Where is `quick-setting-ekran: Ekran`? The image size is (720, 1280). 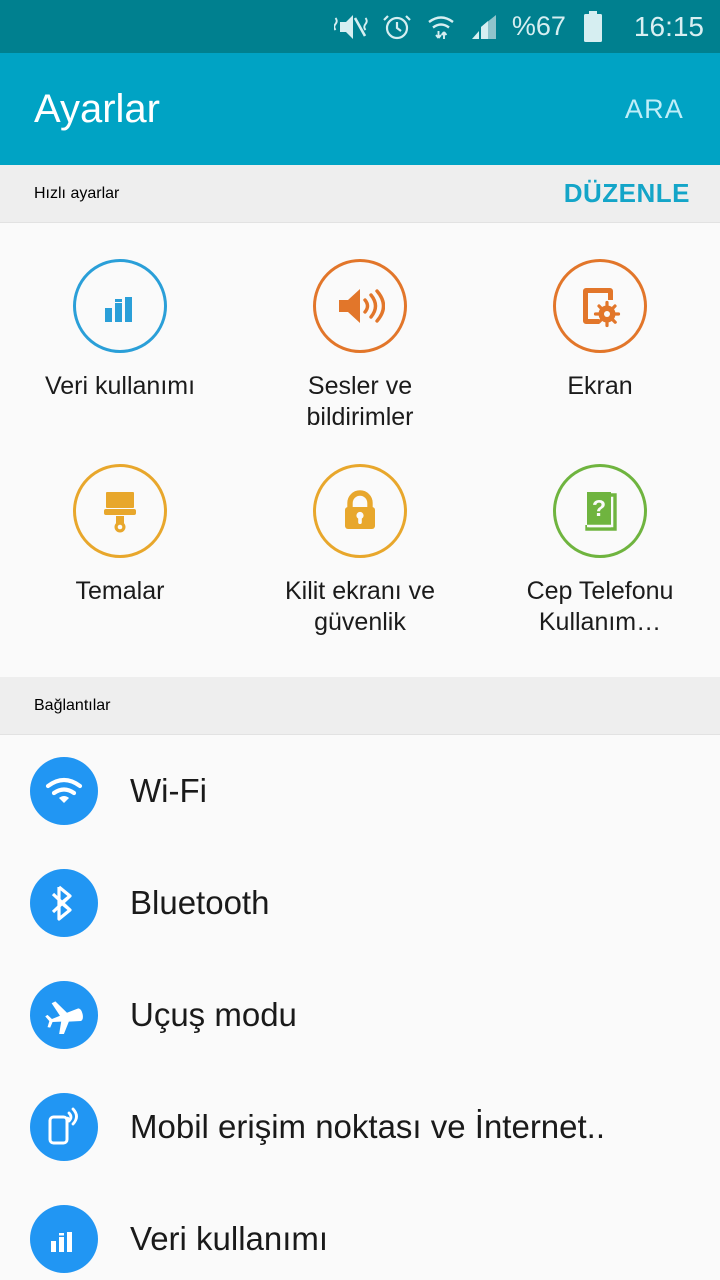
quick-setting-ekran: Ekran is located at coordinates (600, 349).